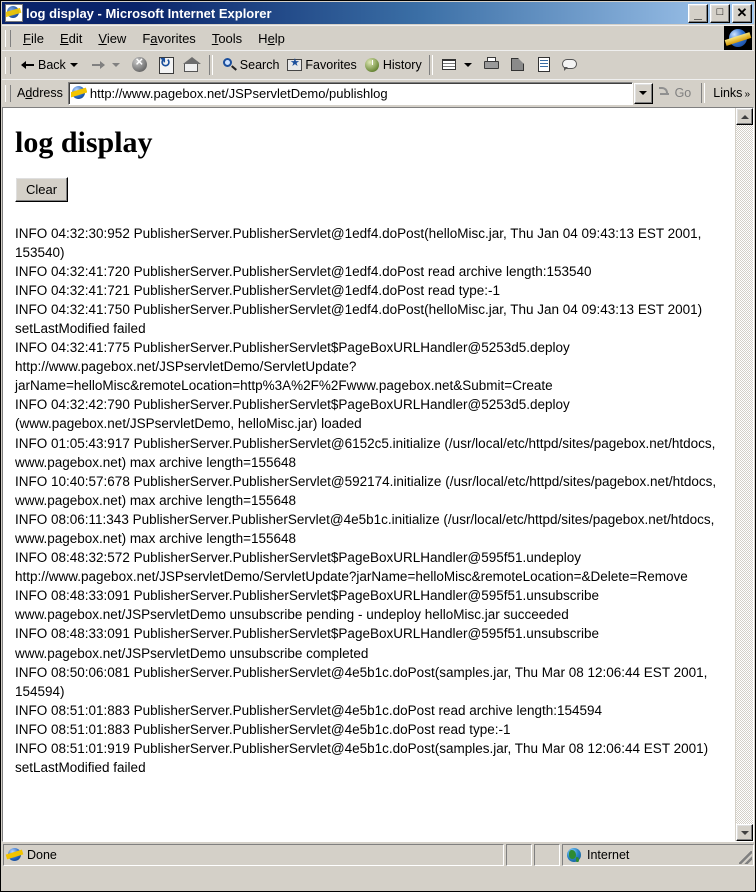 This screenshot has height=892, width=756. I want to click on menu-item-tools: Tools, so click(227, 38).